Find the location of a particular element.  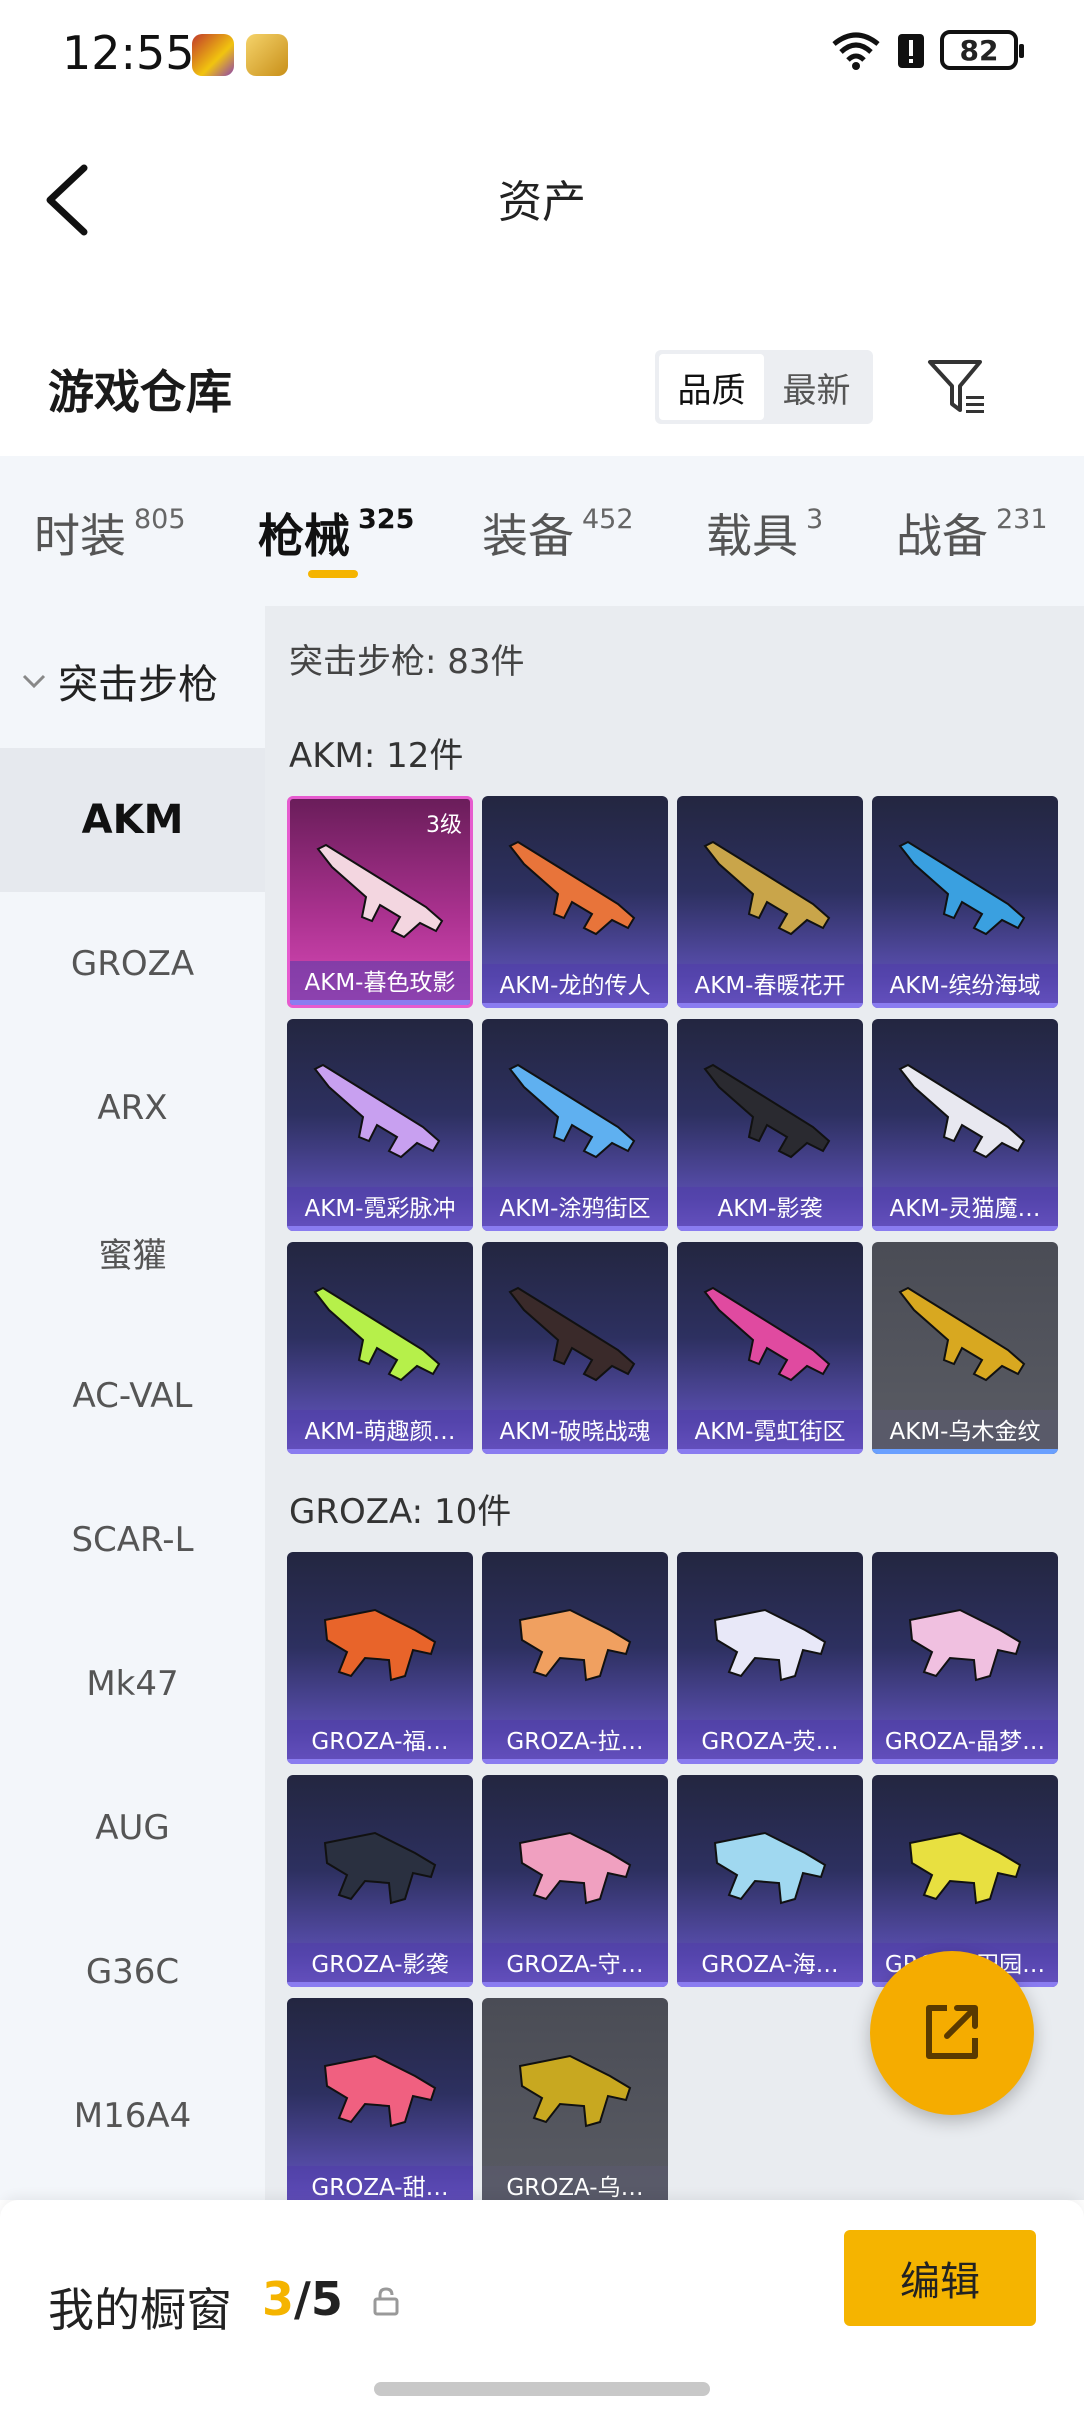

tab-label: 战备 is located at coordinates (942, 536).